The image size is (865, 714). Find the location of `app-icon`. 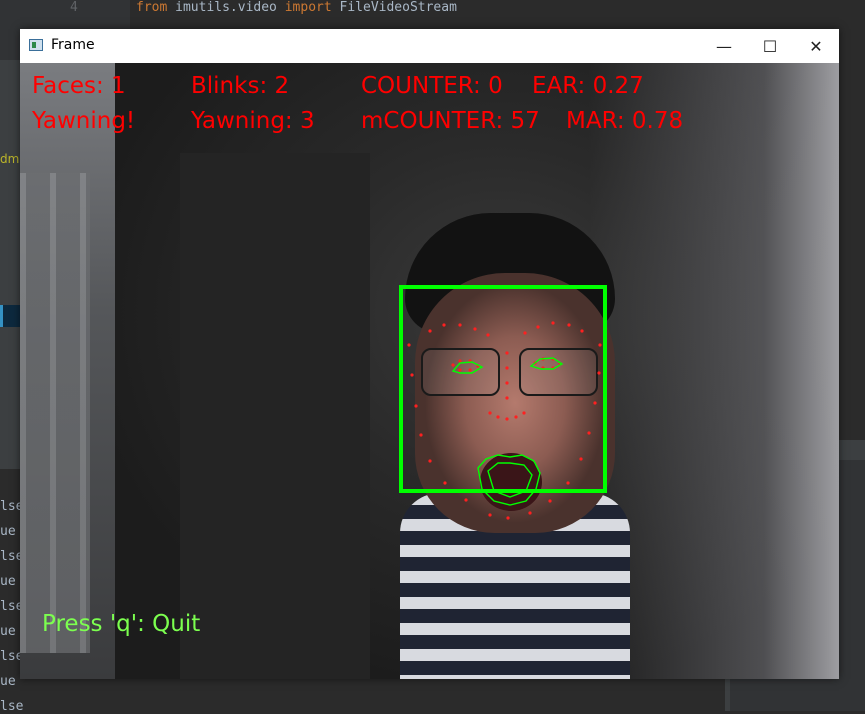

app-icon is located at coordinates (36, 45).